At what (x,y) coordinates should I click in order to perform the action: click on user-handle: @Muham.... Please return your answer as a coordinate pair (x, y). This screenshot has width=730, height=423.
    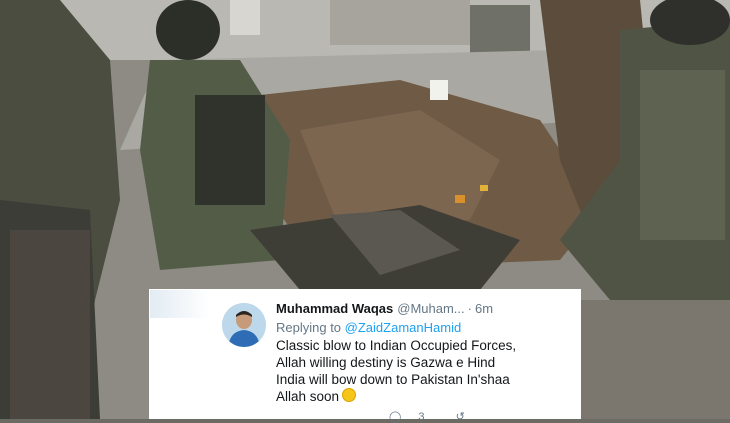
    Looking at the image, I should click on (430, 308).